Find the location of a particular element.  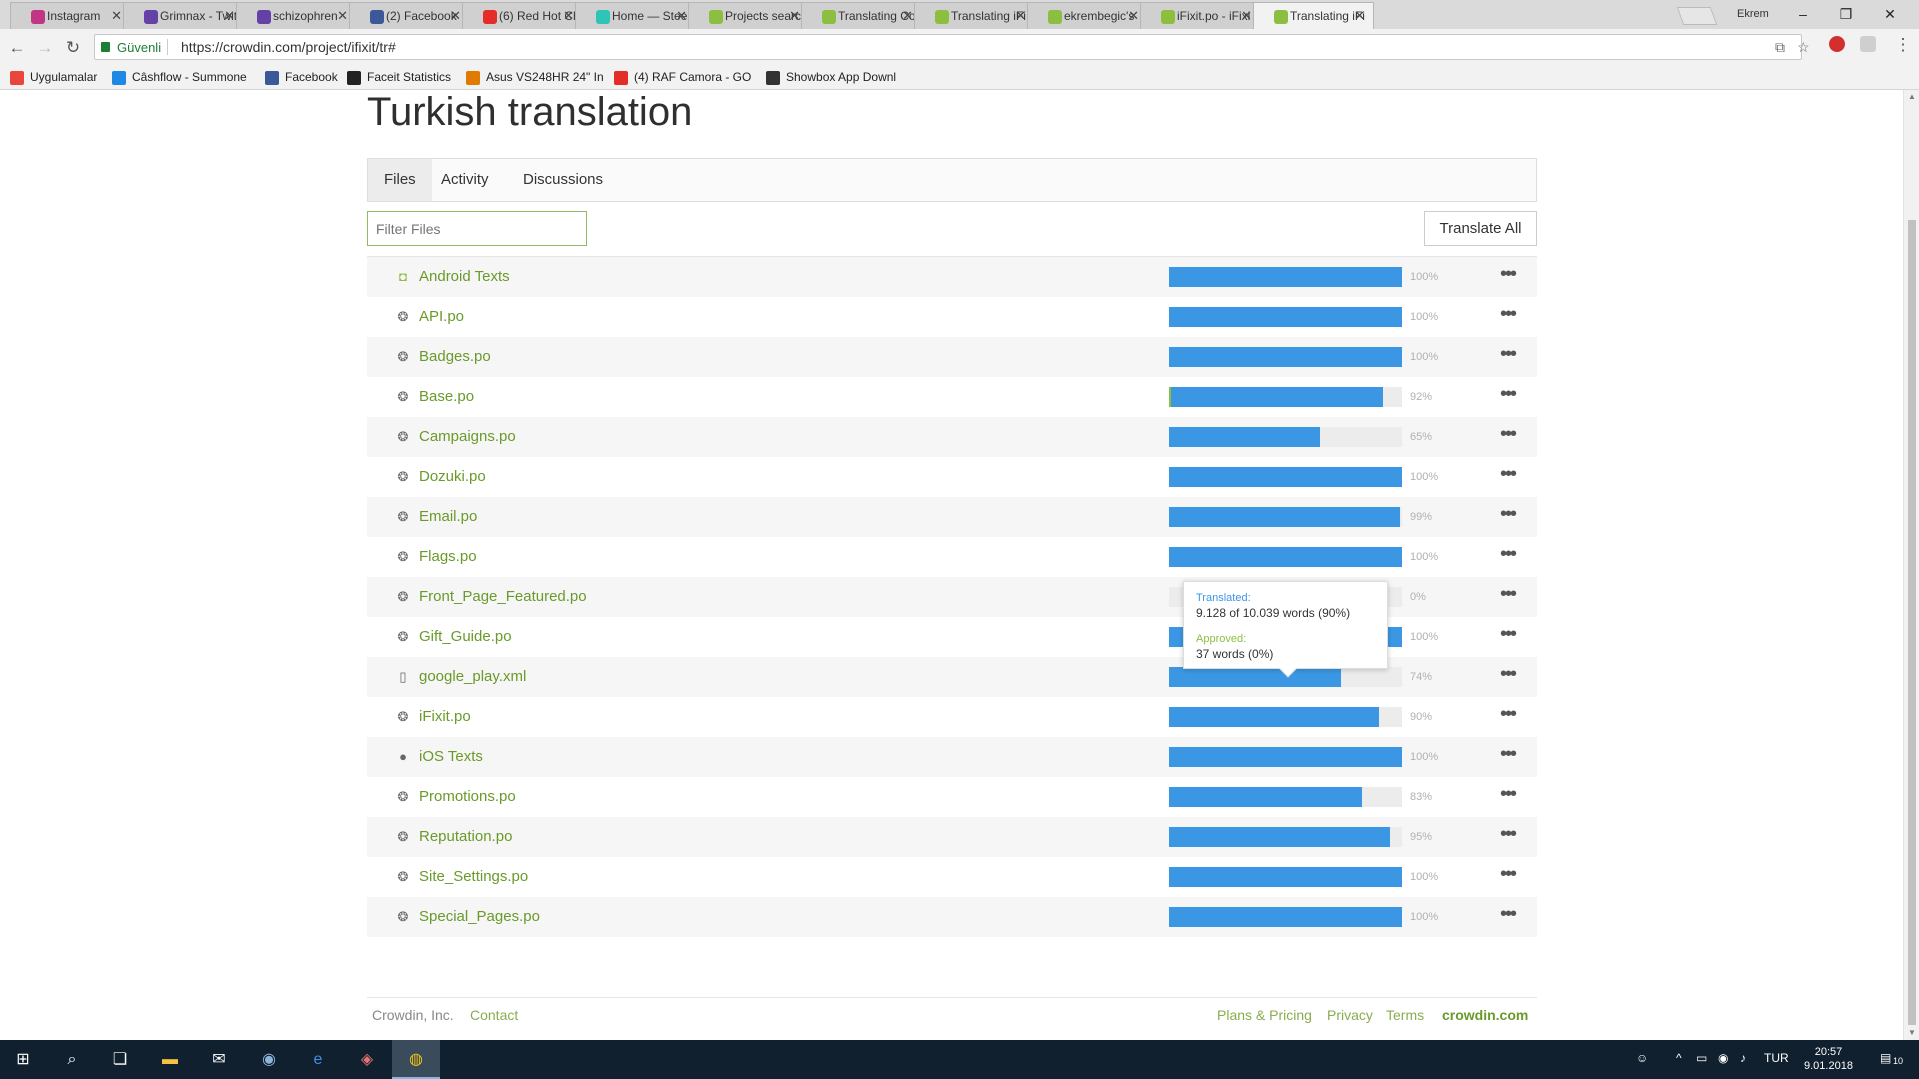

file-row: ❂ Promotions.po 83% ••• is located at coordinates (952, 797).